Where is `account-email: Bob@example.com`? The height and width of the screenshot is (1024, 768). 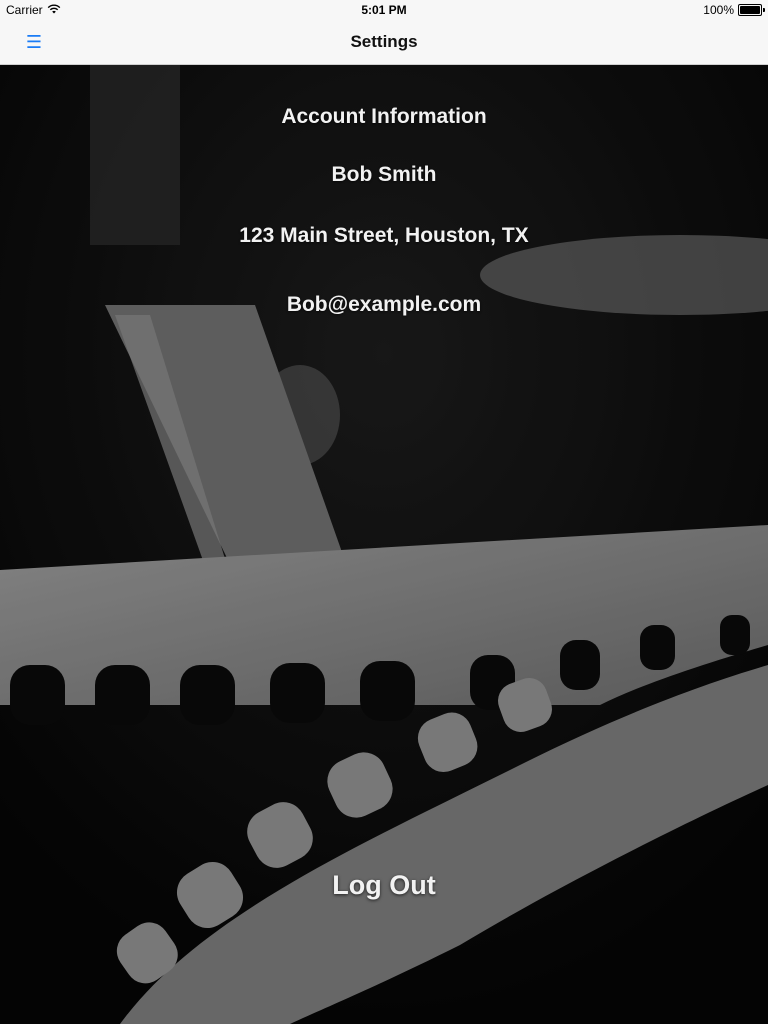
account-email: Bob@example.com is located at coordinates (384, 304).